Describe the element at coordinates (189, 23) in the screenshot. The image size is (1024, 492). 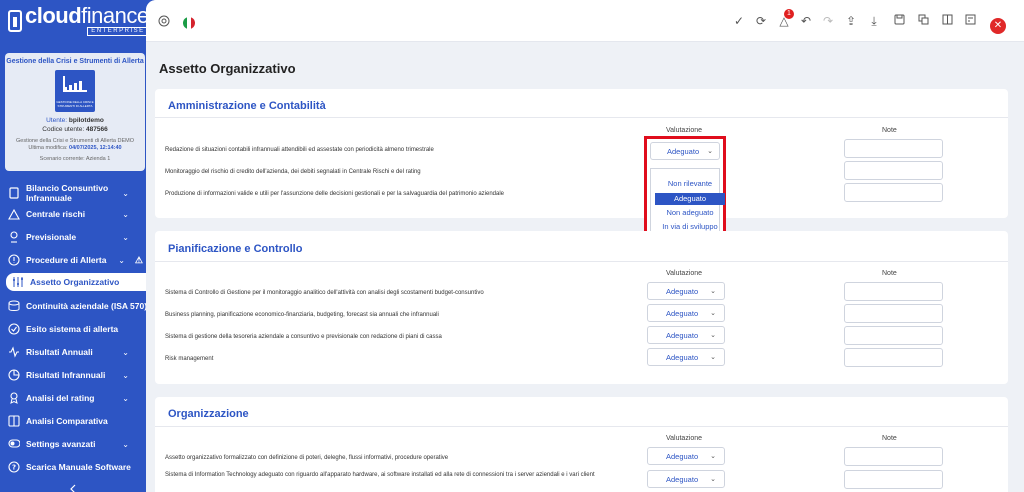
I see `italian-flag-icon` at that location.